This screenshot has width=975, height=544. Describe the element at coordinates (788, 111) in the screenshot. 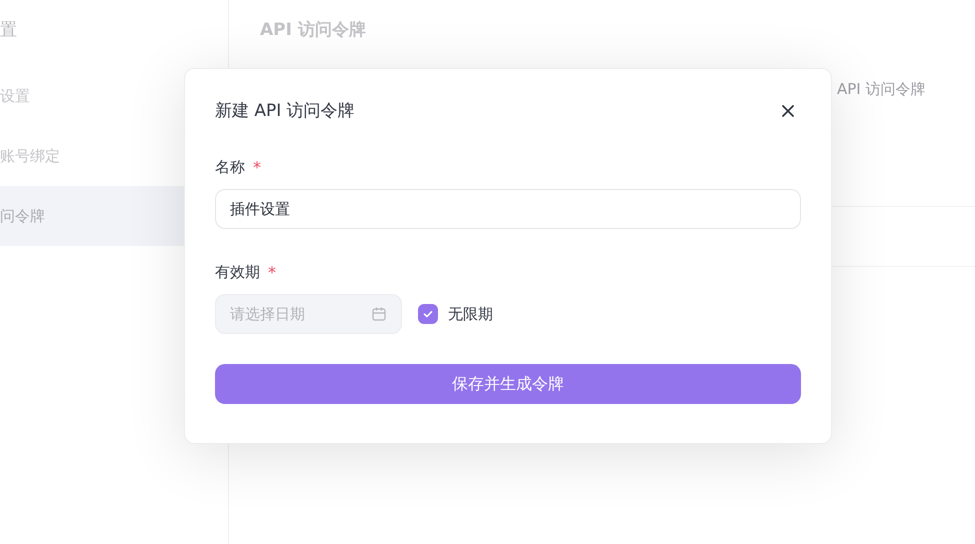

I see `close-icon` at that location.